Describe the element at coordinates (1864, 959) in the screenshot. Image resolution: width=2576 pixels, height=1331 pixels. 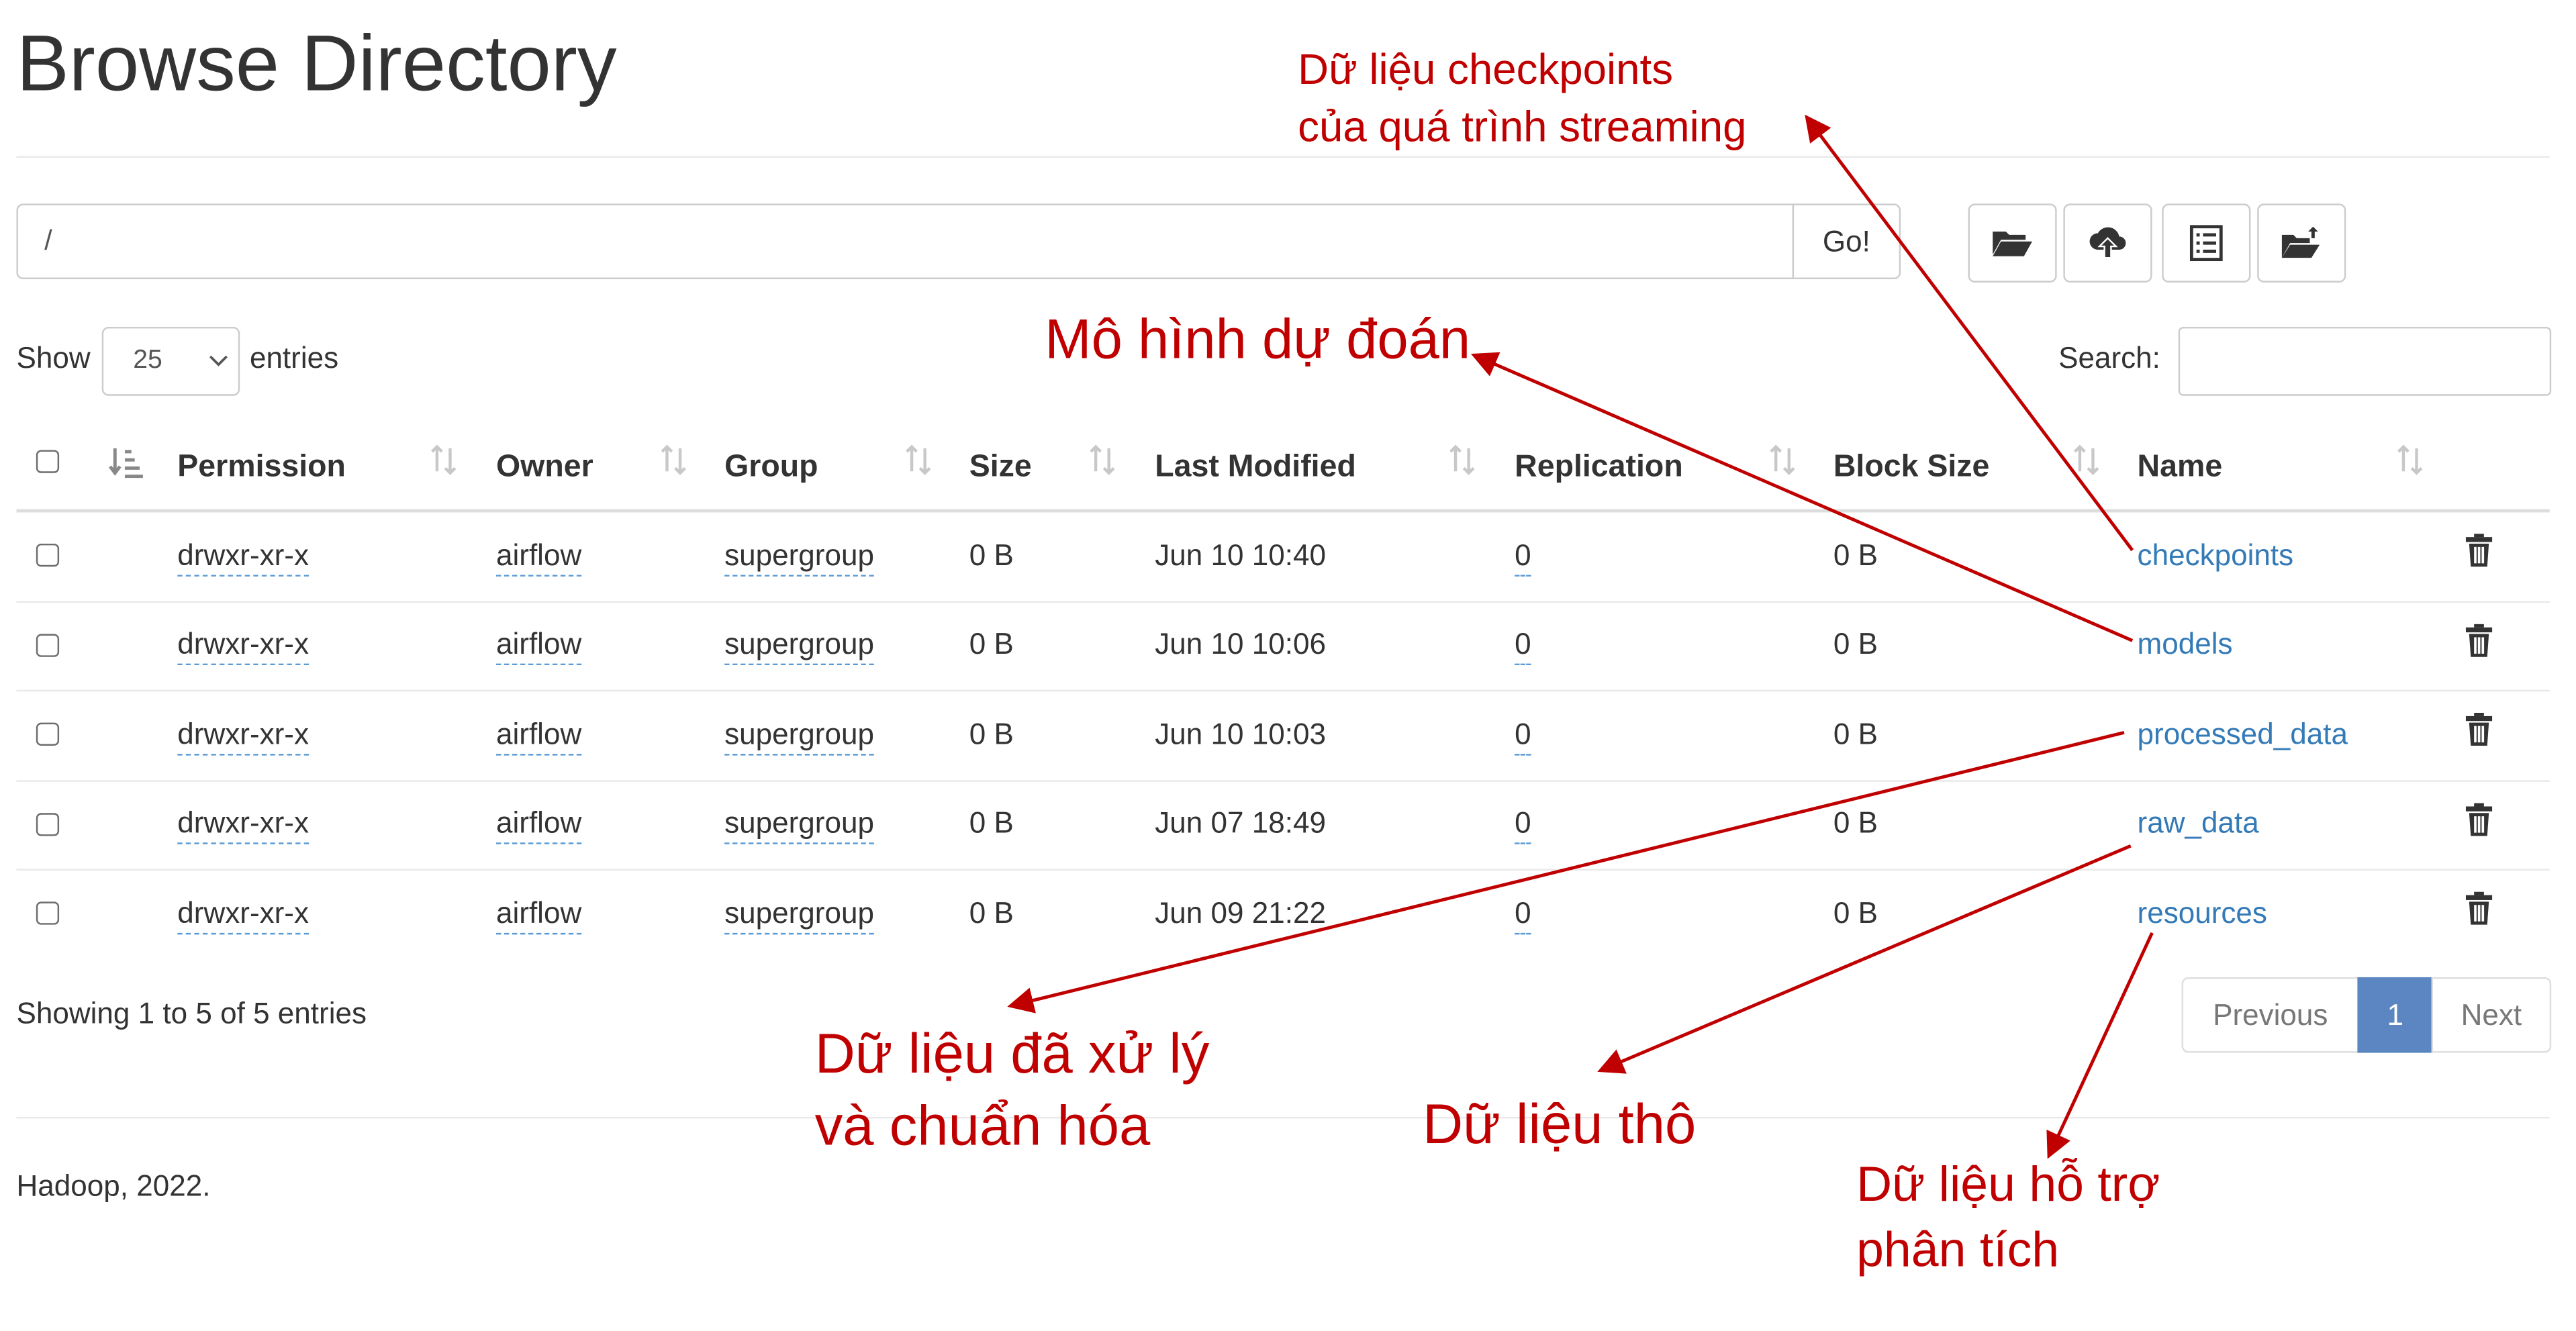
I see `arrow-raw` at that location.